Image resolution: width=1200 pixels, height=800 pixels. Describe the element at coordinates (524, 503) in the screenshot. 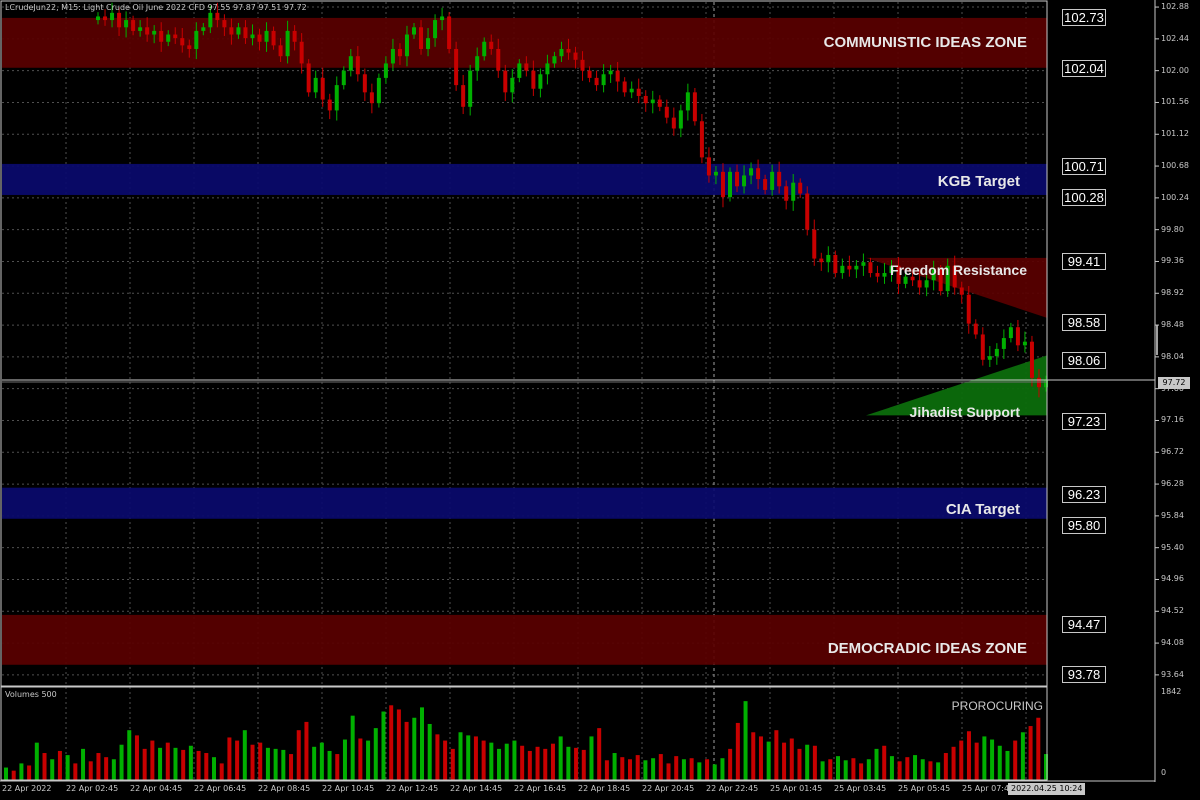

I see `cia-zone` at that location.